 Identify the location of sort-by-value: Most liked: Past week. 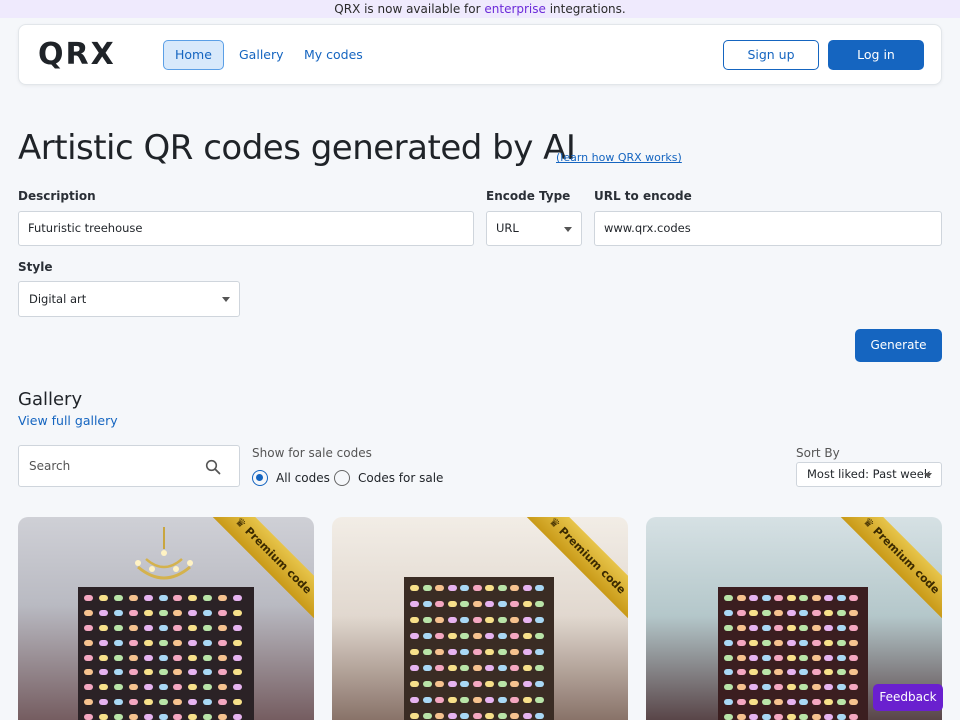
(869, 474).